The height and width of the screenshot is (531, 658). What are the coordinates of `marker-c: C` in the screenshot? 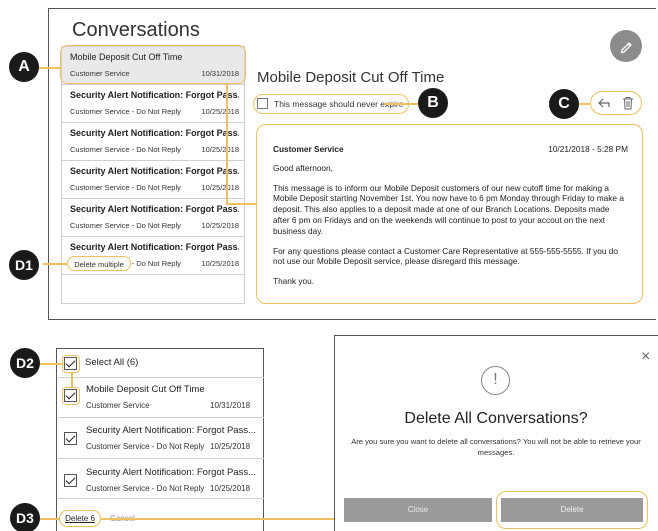 It's located at (564, 104).